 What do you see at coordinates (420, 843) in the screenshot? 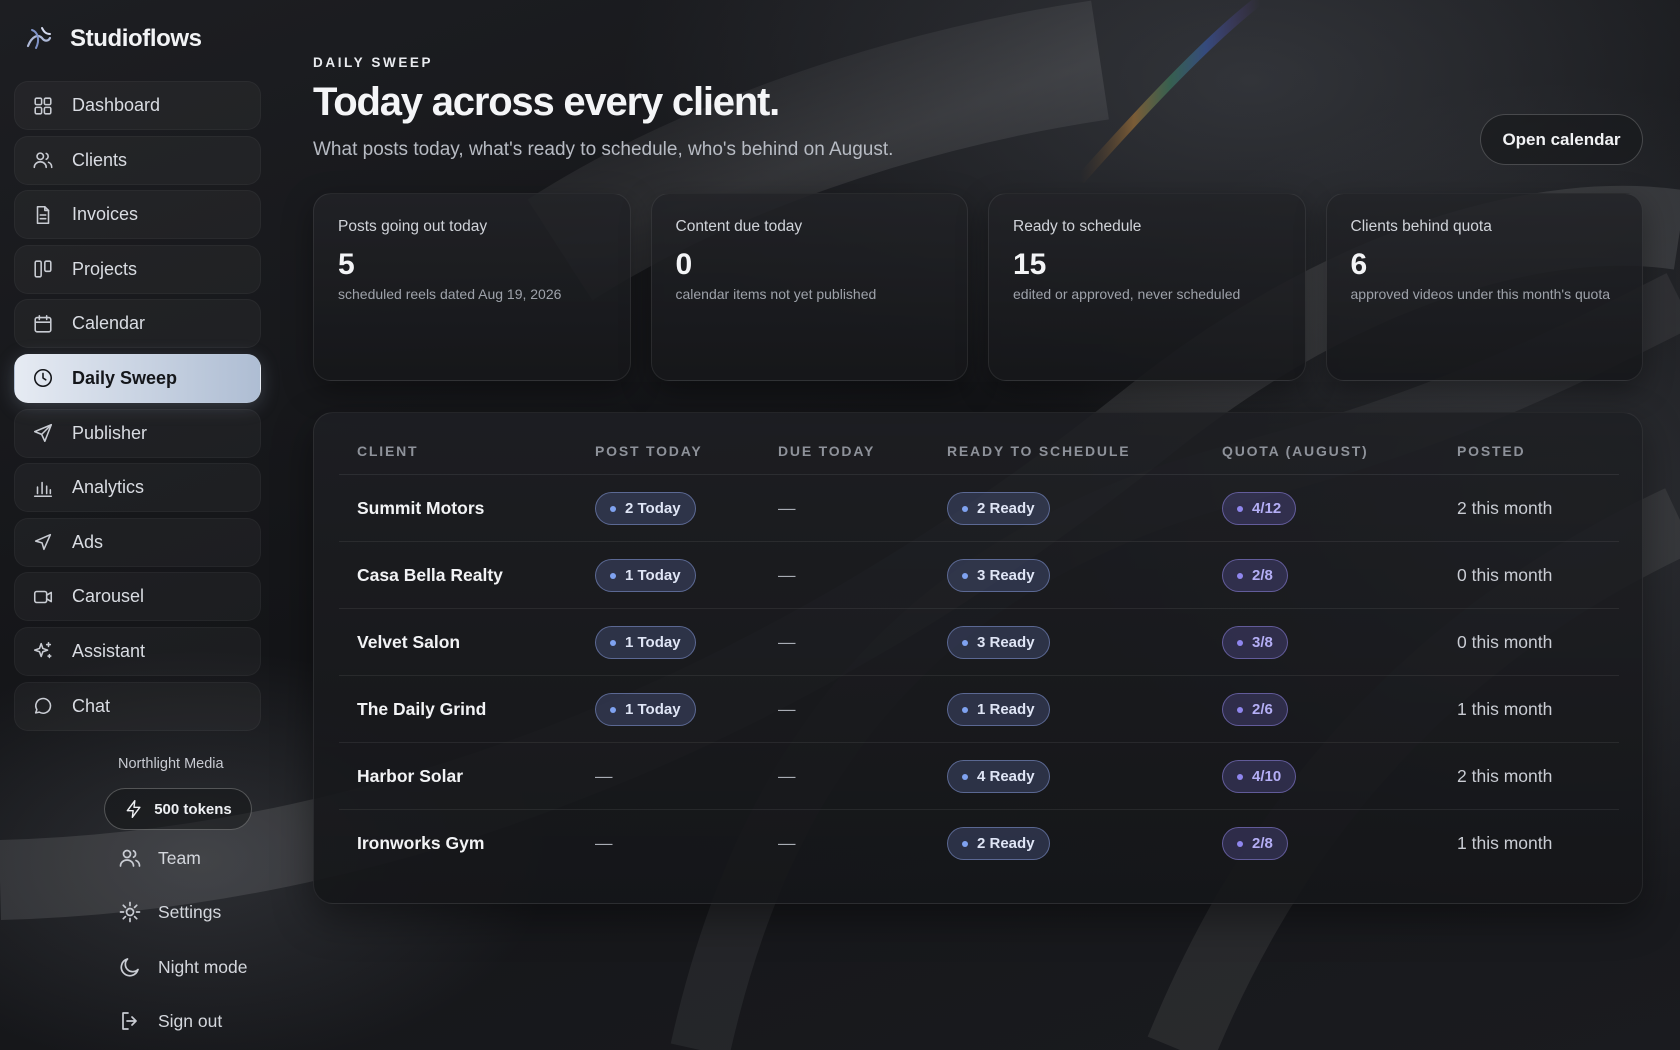
I see `client-name: Ironworks Gym` at bounding box center [420, 843].